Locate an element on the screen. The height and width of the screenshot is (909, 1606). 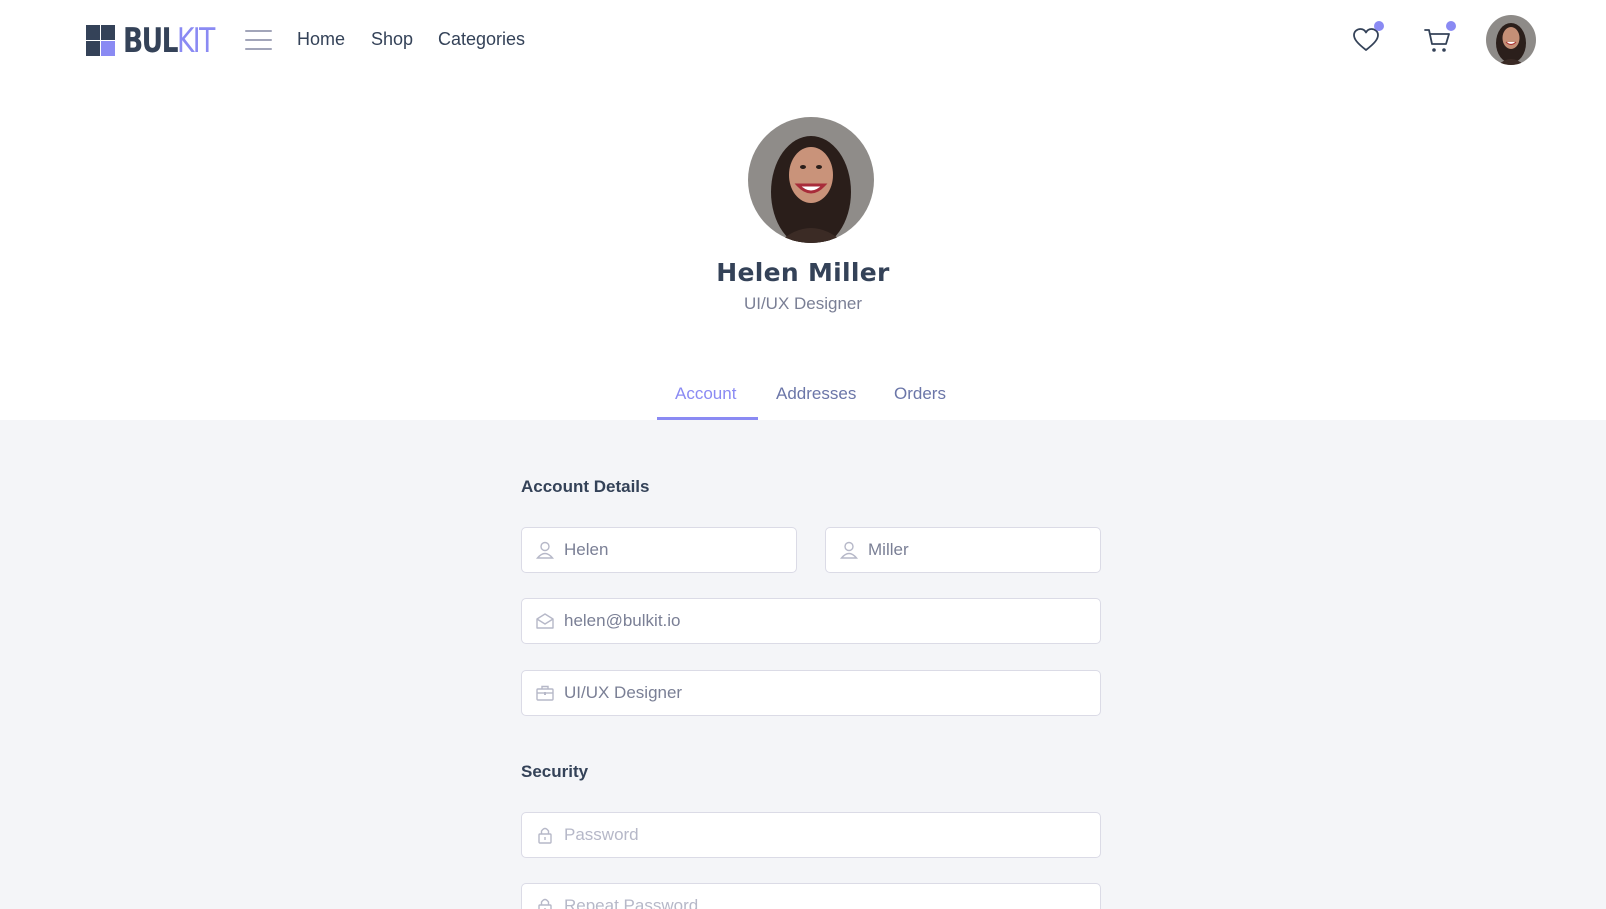
profile-avatar is located at coordinates (811, 180).